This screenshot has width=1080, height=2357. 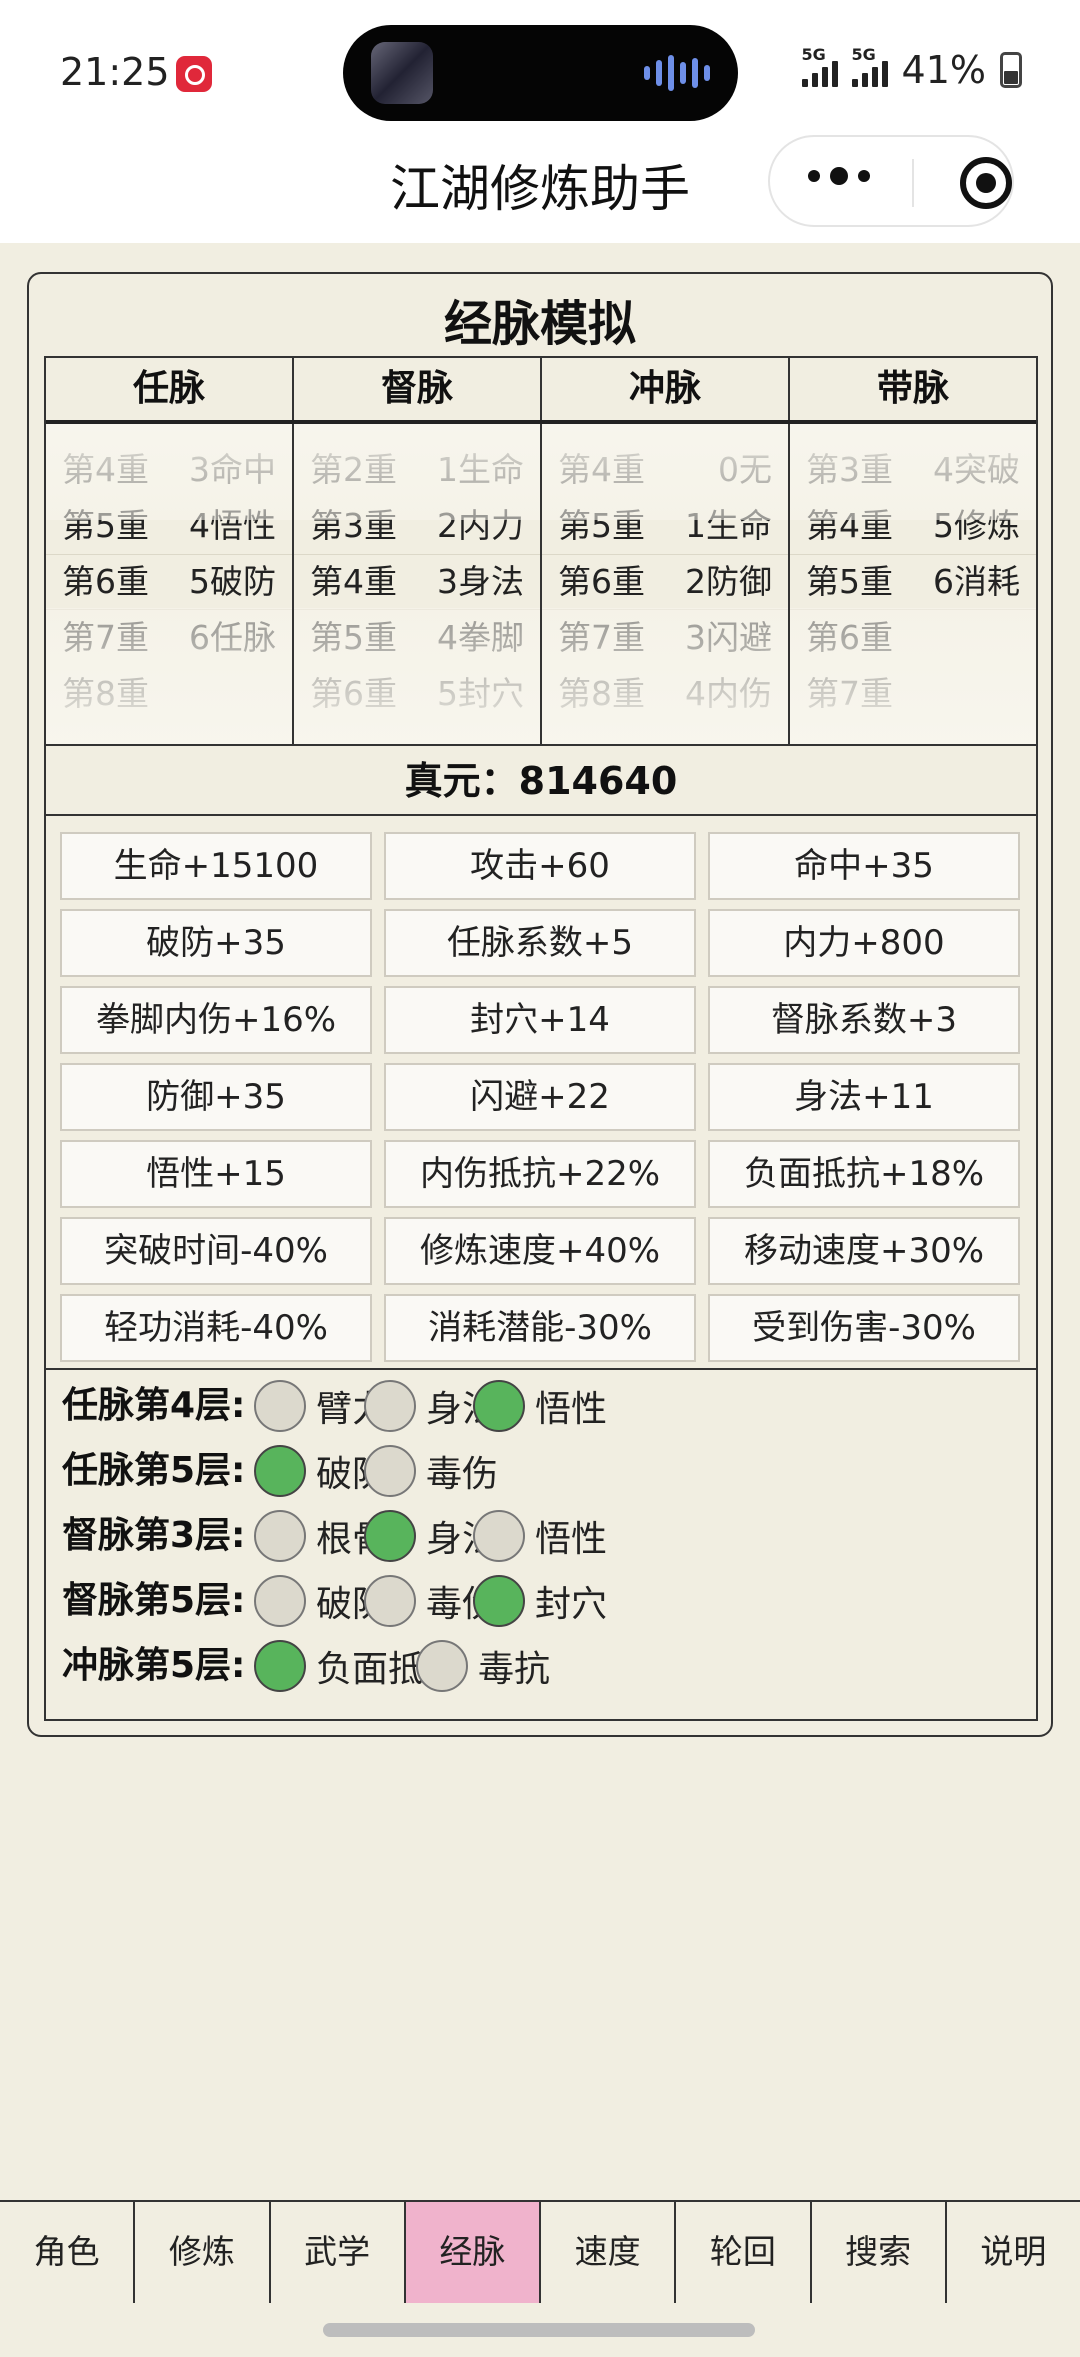 I want to click on attribute-cell: 命中+35, so click(x=864, y=866).